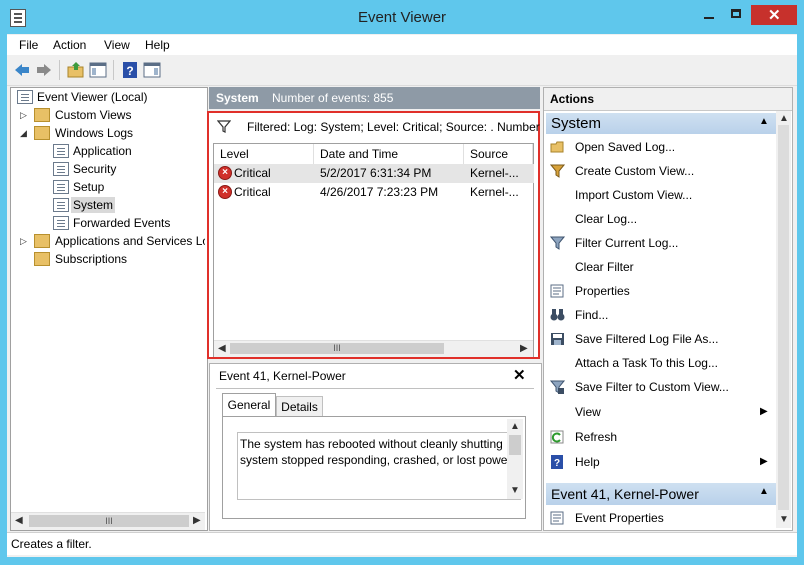  I want to click on minimize-button, so click(709, 15).